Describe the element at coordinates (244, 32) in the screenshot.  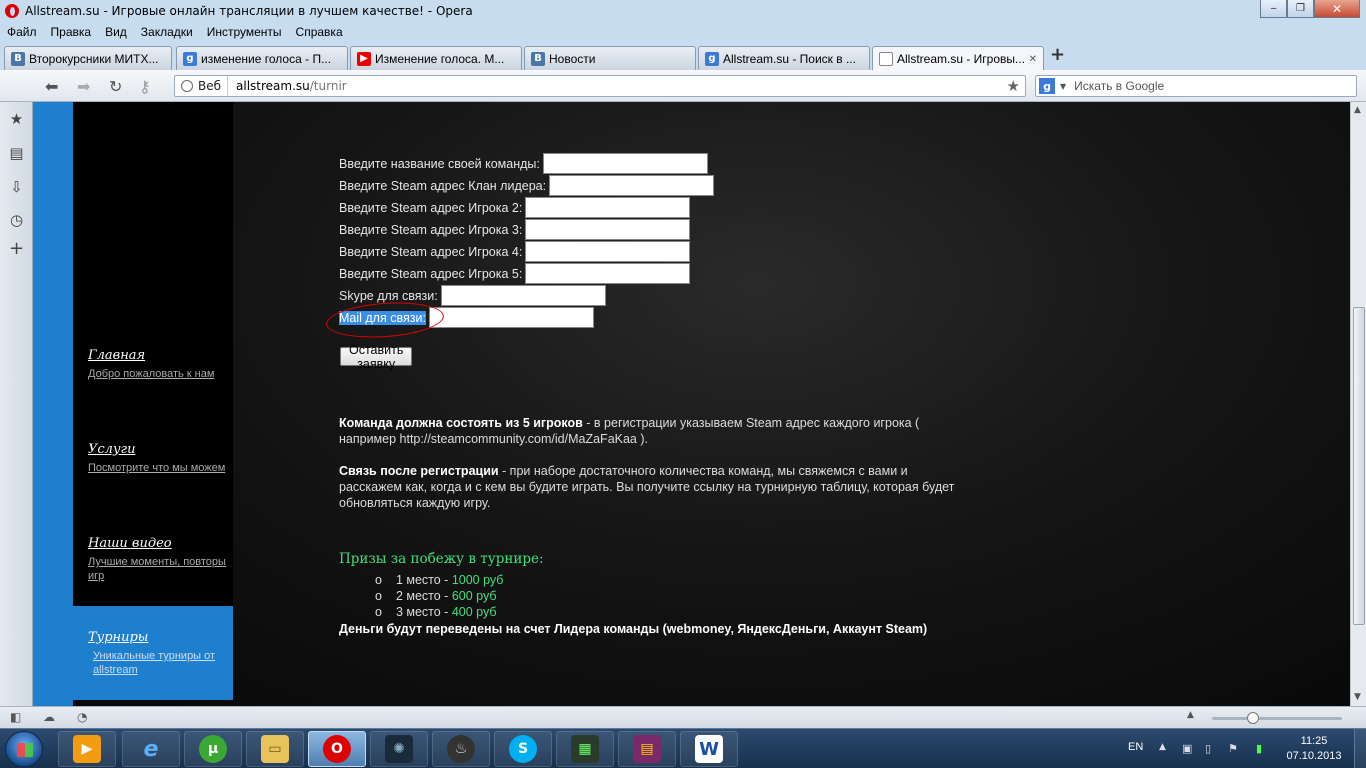
I see `menu-tools: Инструменты` at that location.